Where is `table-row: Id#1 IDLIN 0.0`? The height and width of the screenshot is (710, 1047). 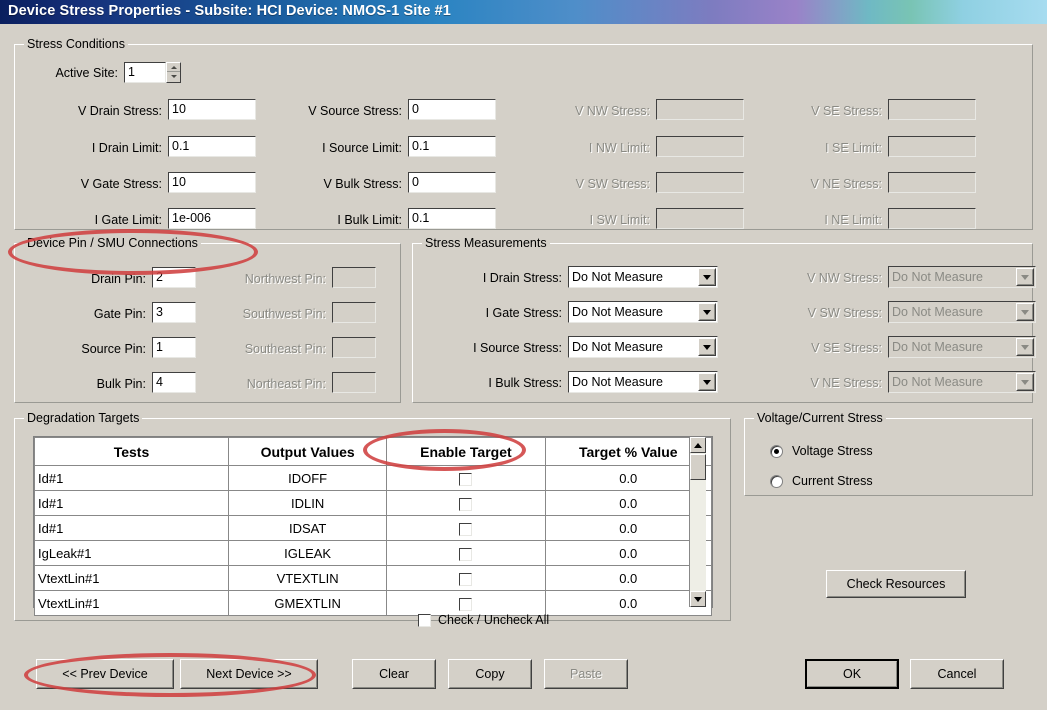 table-row: Id#1 IDLIN 0.0 is located at coordinates (373, 503).